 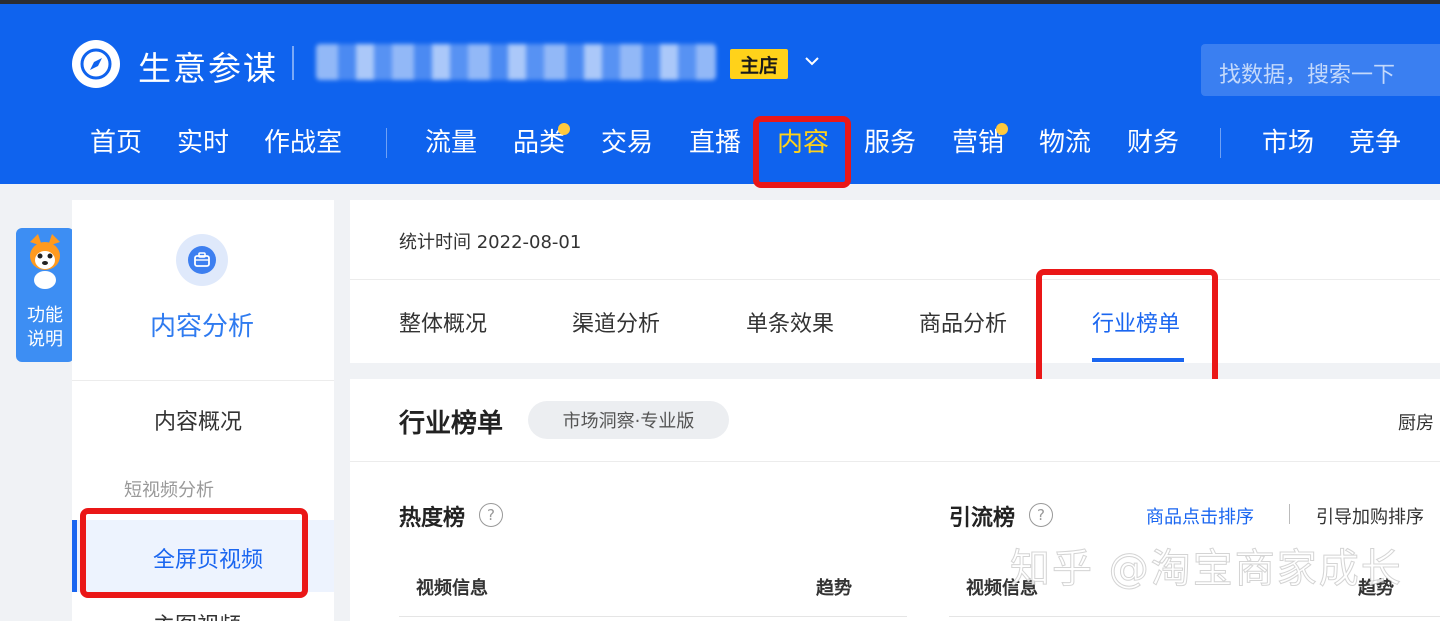 I want to click on nav-item-live: 直播, so click(x=715, y=140).